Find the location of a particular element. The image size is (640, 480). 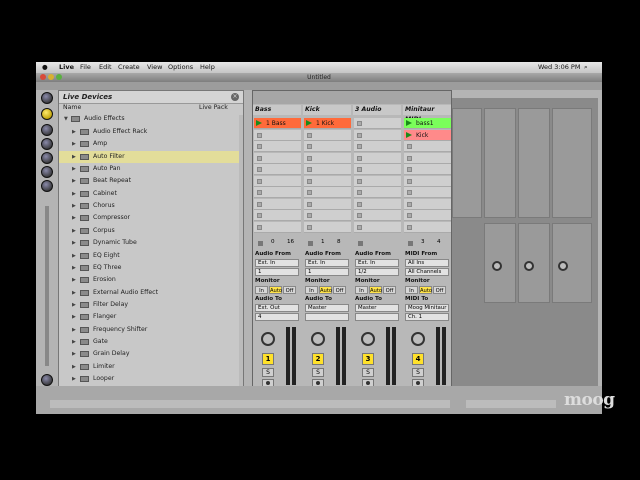

return-a-knob is located at coordinates (497, 266).